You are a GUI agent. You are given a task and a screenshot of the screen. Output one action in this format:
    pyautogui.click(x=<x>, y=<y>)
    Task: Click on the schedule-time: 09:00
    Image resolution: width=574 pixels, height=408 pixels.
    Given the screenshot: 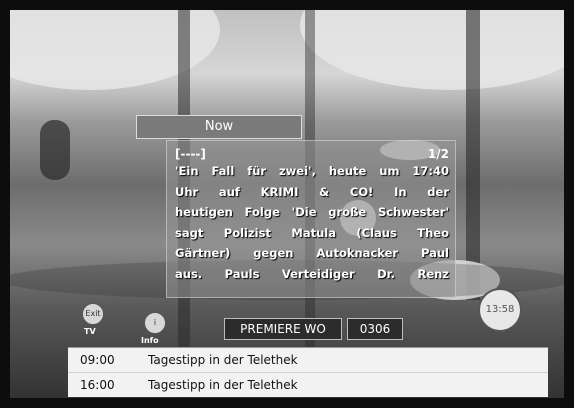 What is the action you would take?
    pyautogui.click(x=97, y=360)
    